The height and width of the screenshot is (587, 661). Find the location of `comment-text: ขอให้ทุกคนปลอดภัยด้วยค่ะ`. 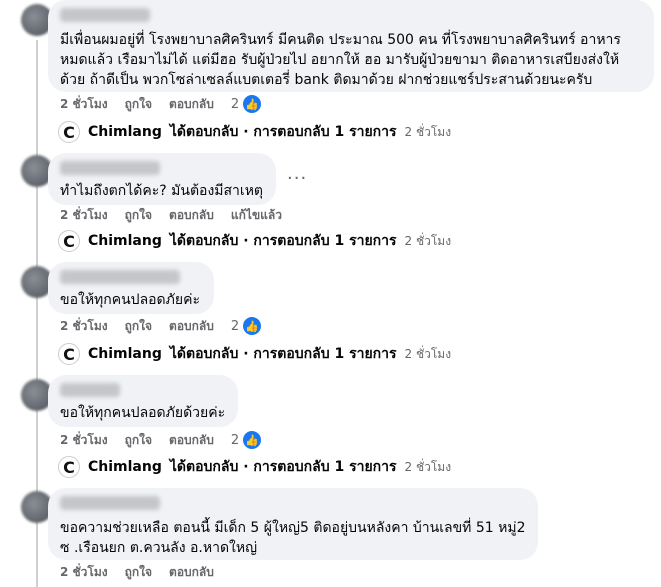

comment-text: ขอให้ทุกคนปลอดภัยด้วยค่ะ is located at coordinates (143, 413).